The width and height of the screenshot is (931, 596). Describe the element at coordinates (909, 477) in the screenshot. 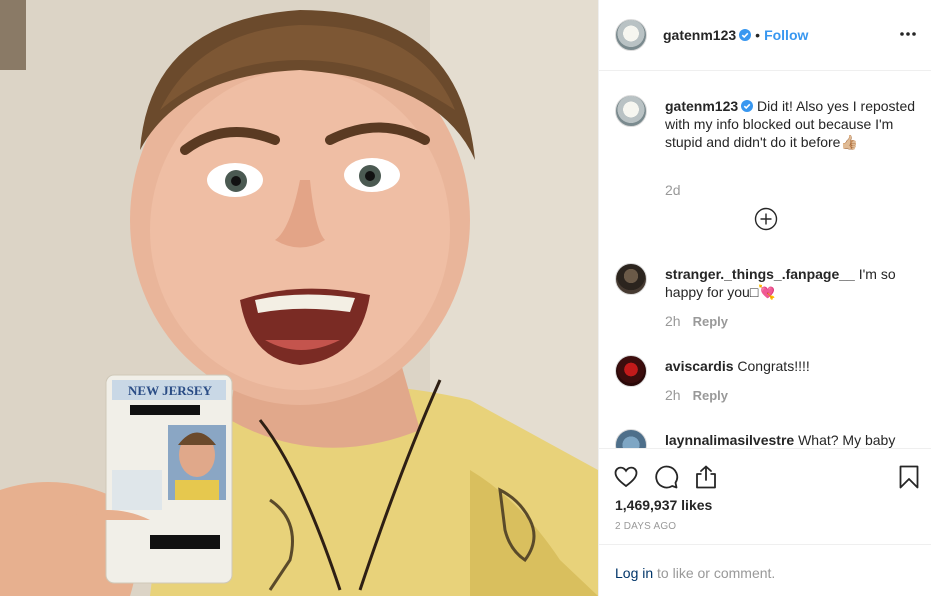

I see `bookmark-icon` at that location.